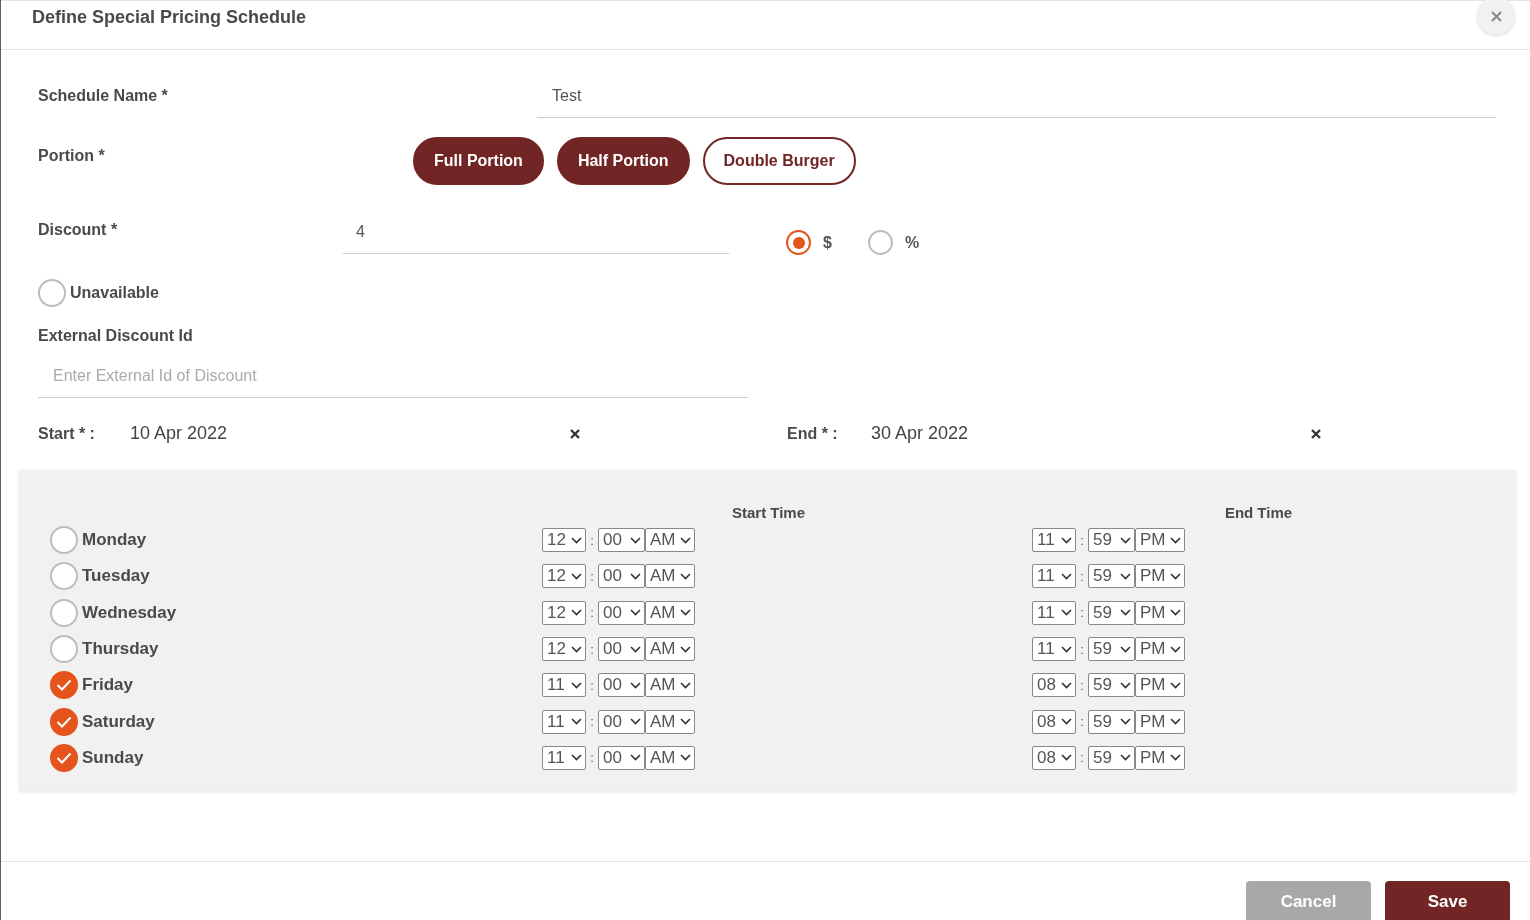 The width and height of the screenshot is (1530, 920). I want to click on date-value: 10 Apr 2022, so click(179, 433).